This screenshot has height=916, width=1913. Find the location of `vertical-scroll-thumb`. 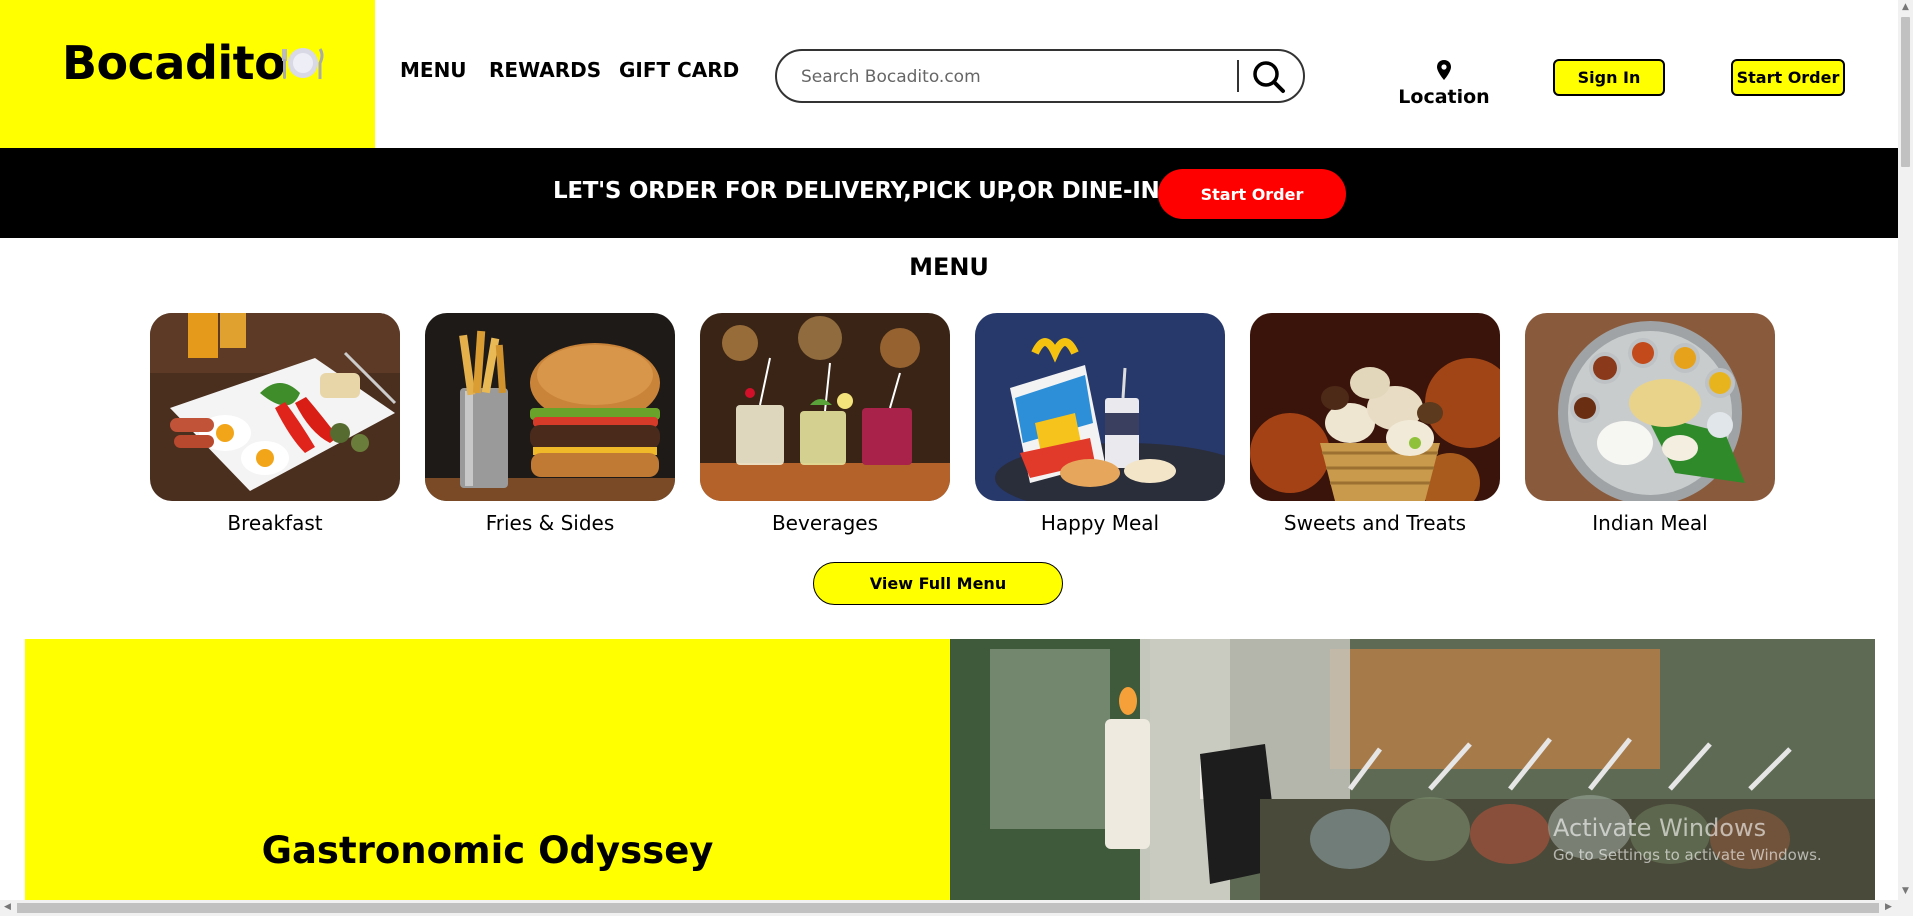

vertical-scroll-thumb is located at coordinates (1905, 92).